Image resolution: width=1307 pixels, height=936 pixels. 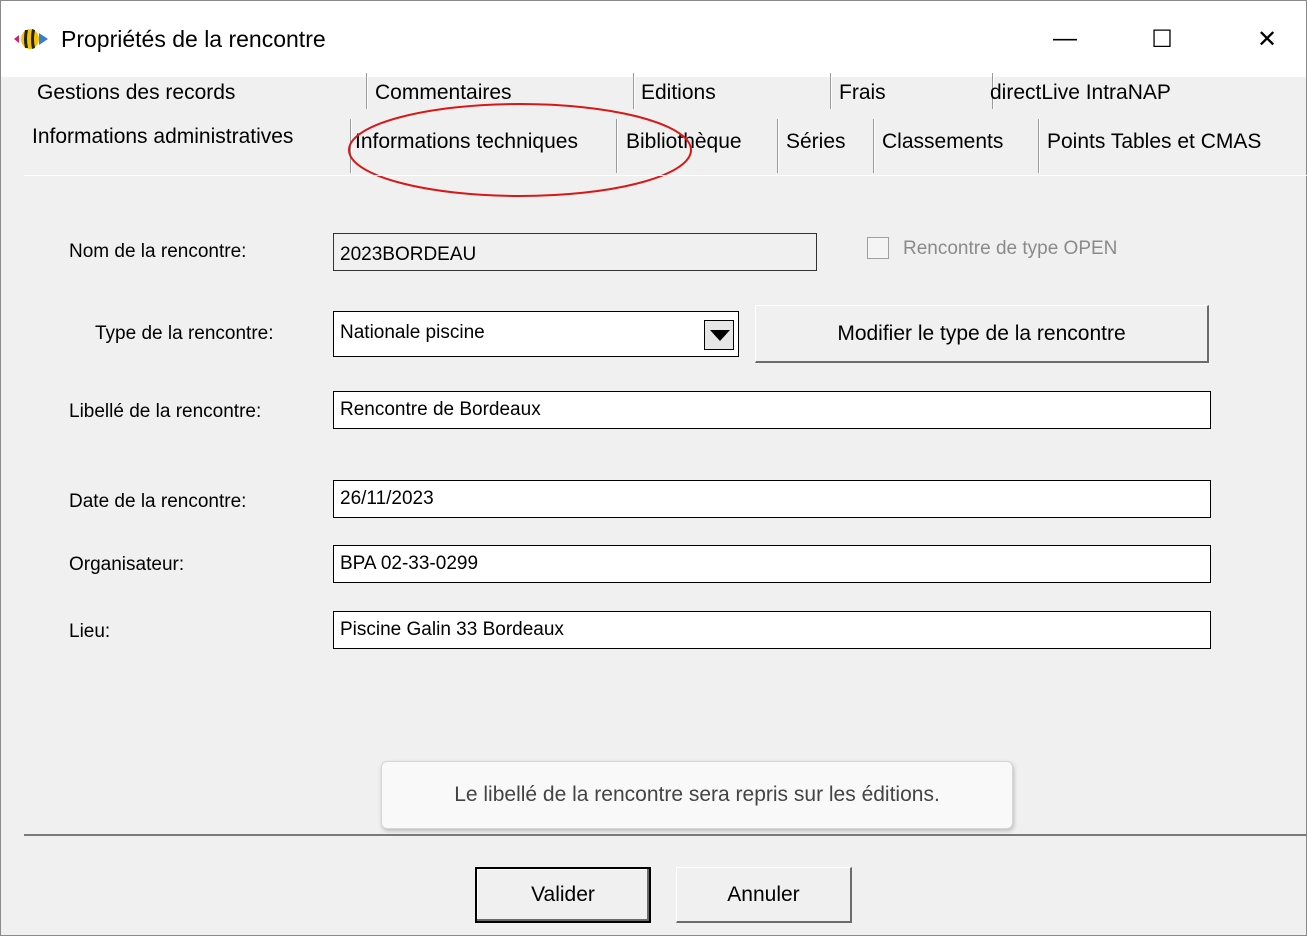 I want to click on open-checkbox-label: Rencontre de type OPEN, so click(x=1010, y=248).